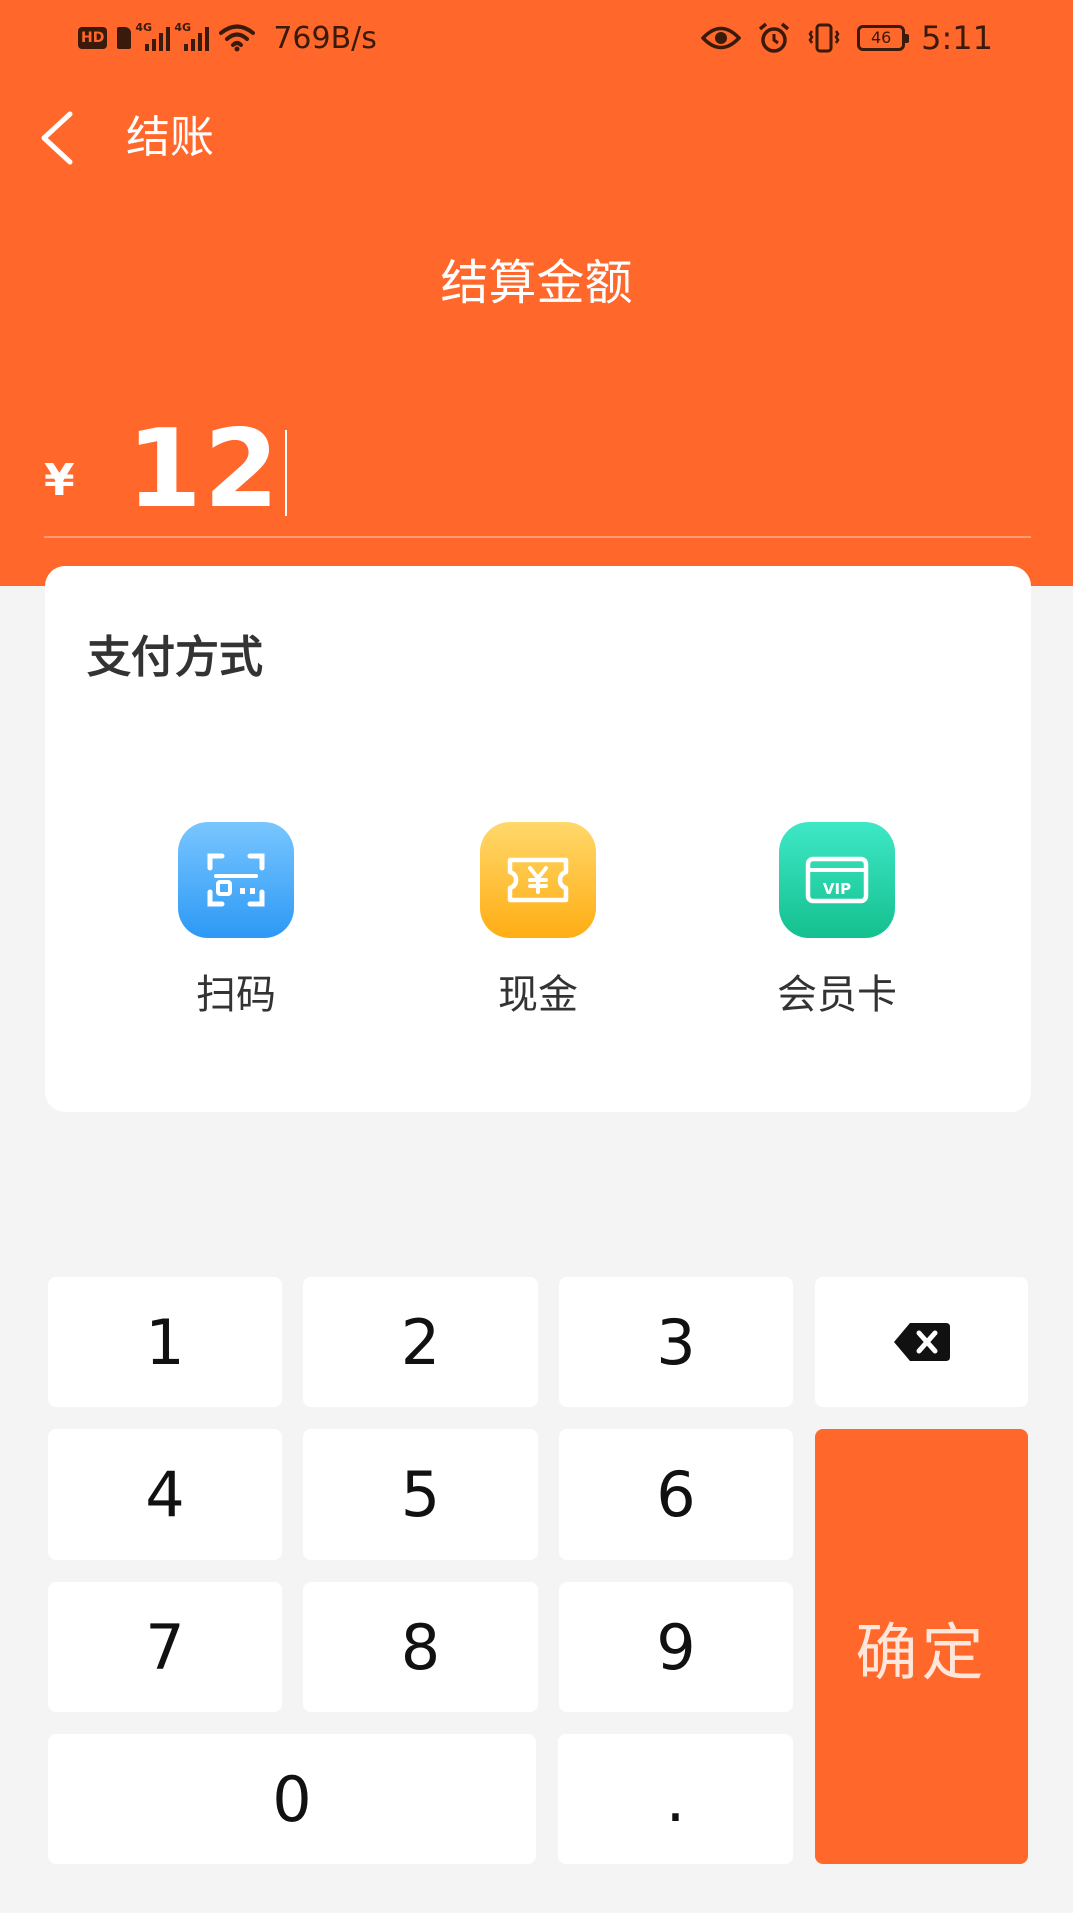 This screenshot has height=1913, width=1073. I want to click on clock-time: 5:11, so click(957, 38).